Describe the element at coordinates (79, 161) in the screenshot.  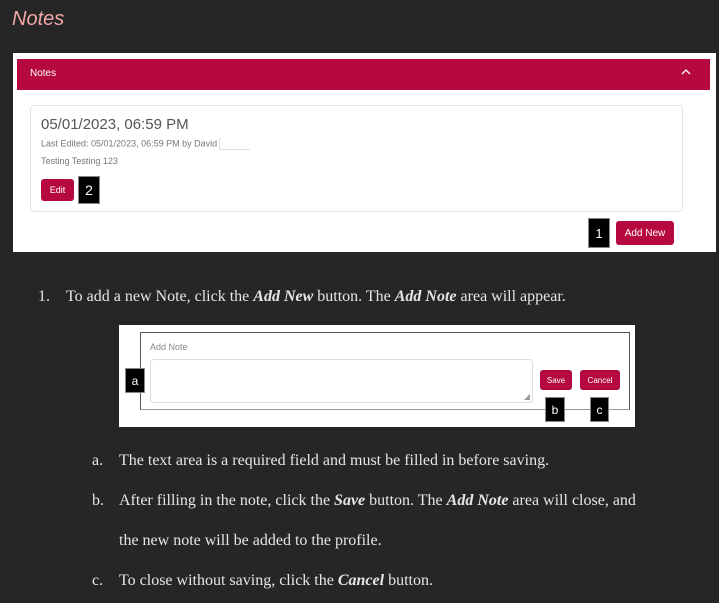
I see `note-text: Testing Testing 123` at that location.